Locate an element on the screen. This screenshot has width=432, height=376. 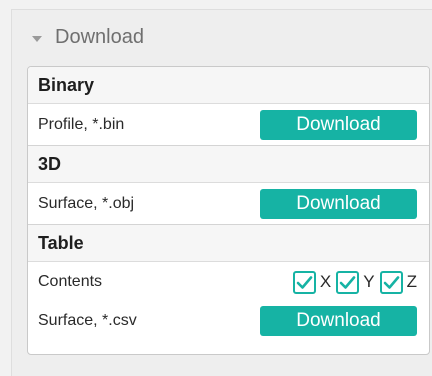
checkbox-x: X is located at coordinates (312, 282).